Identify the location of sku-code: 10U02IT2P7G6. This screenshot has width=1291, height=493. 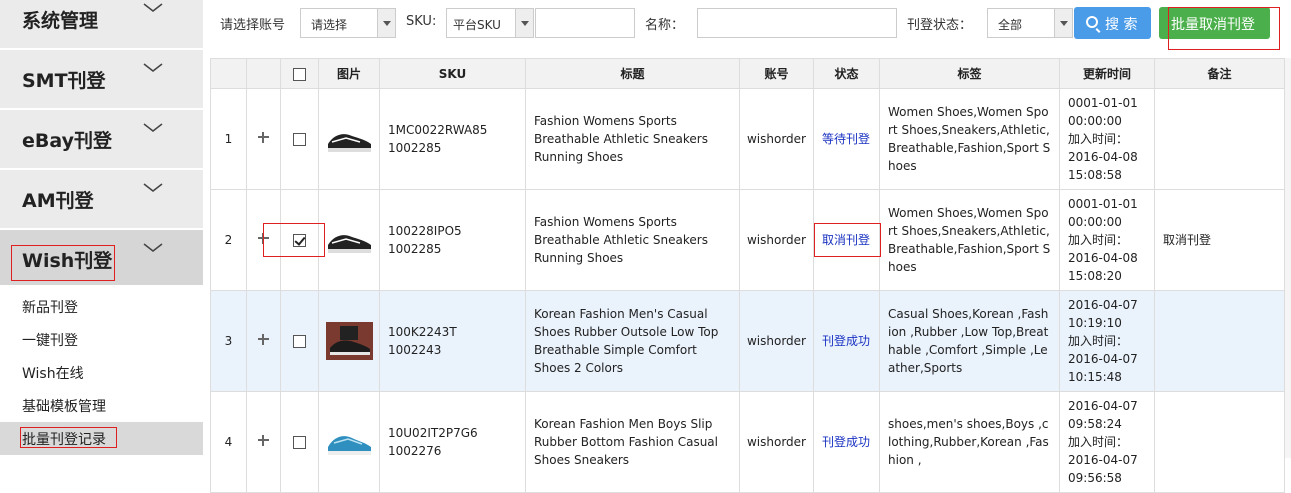
(433, 433).